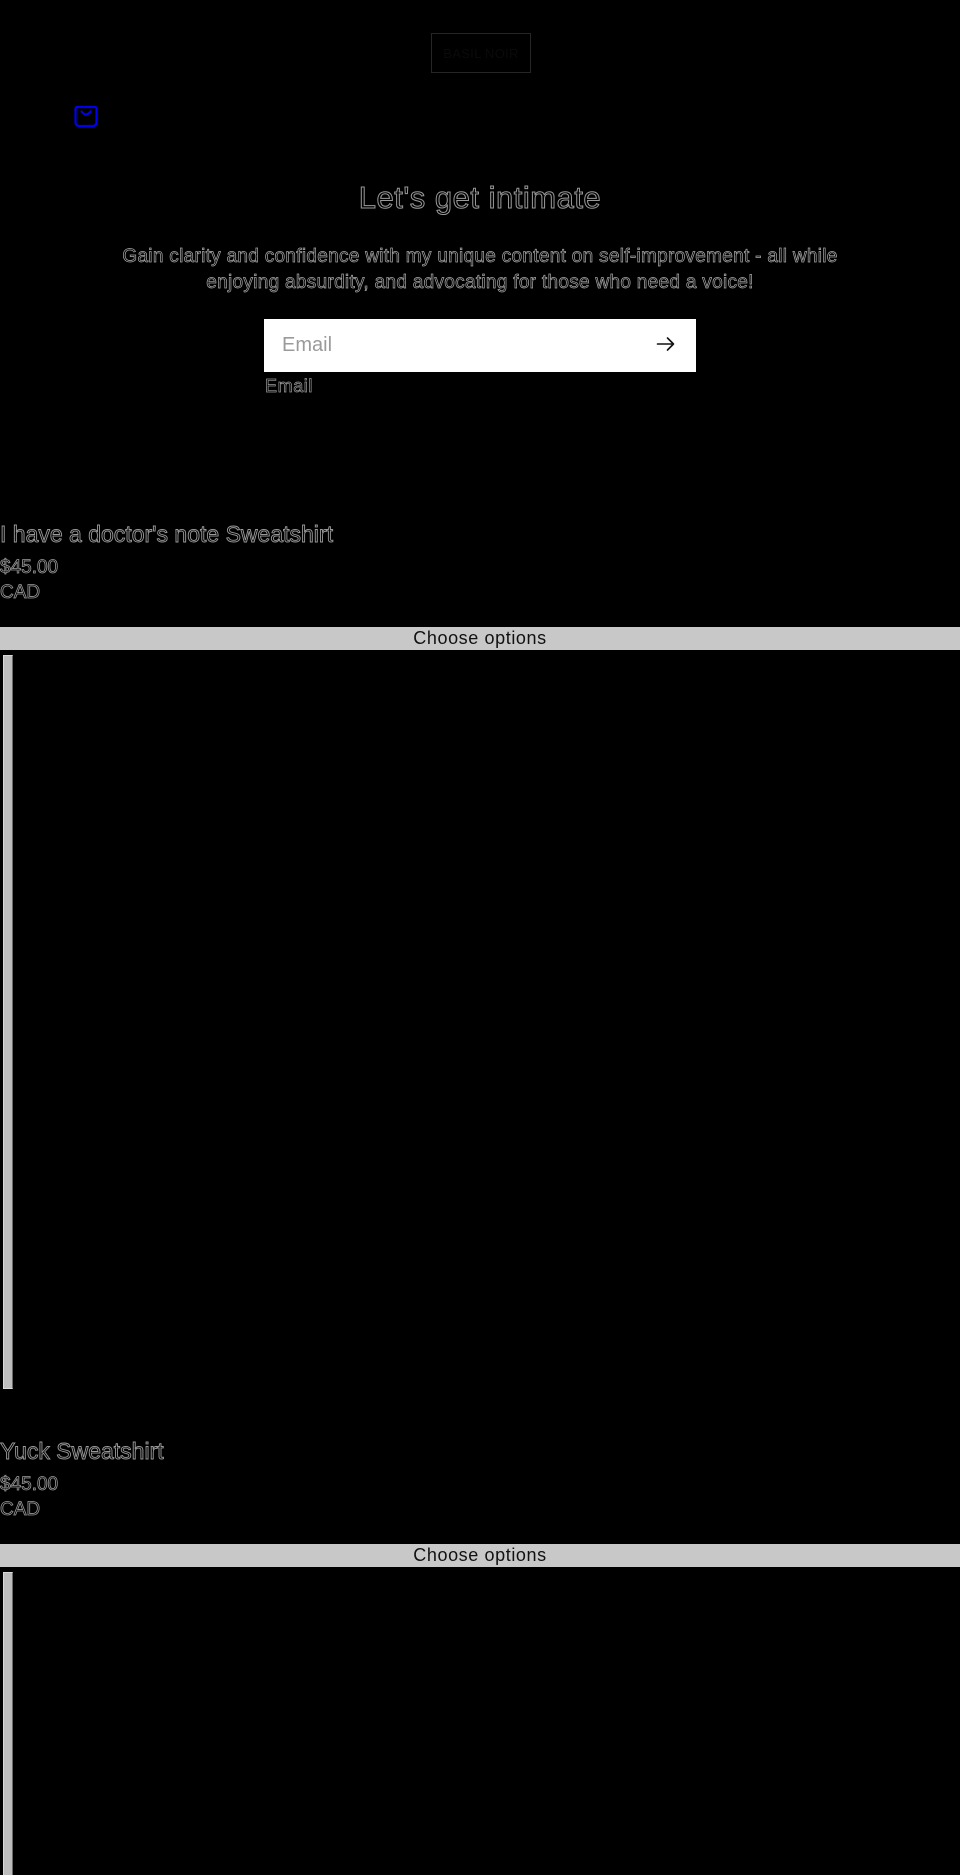 The image size is (960, 1875). Describe the element at coordinates (289, 386) in the screenshot. I see `email-field-label: Email` at that location.